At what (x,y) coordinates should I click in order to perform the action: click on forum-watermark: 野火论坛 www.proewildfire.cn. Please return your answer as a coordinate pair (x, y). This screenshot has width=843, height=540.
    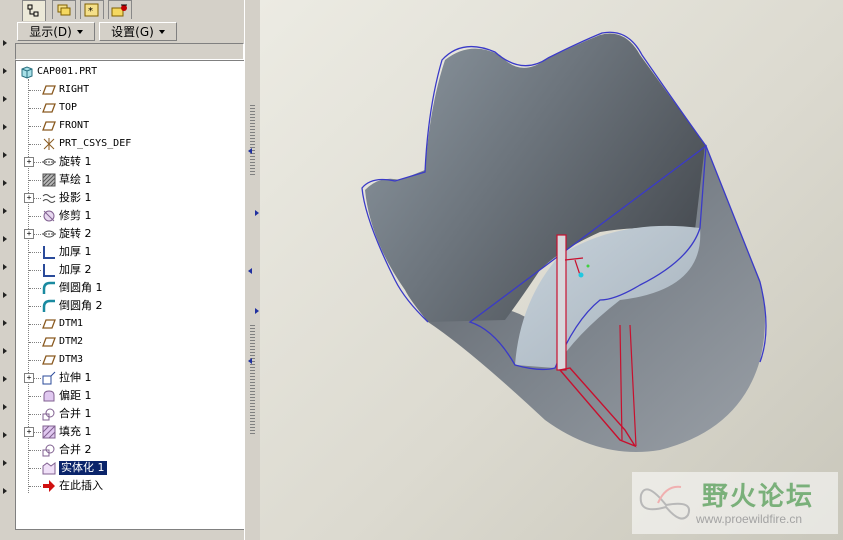
    Looking at the image, I should click on (735, 503).